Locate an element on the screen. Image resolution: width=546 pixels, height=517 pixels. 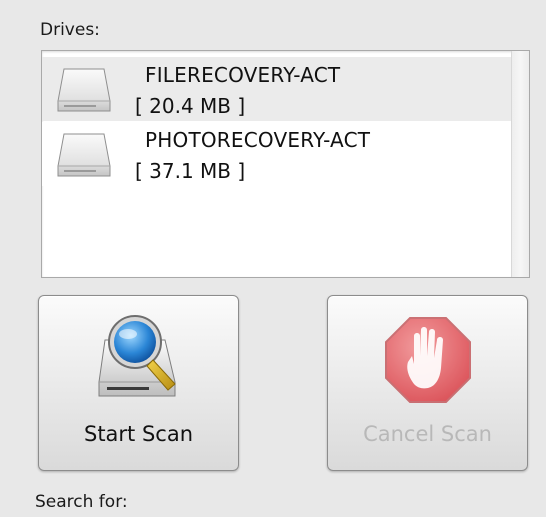
drive-size: [ 37.1 MB ] is located at coordinates (190, 171).